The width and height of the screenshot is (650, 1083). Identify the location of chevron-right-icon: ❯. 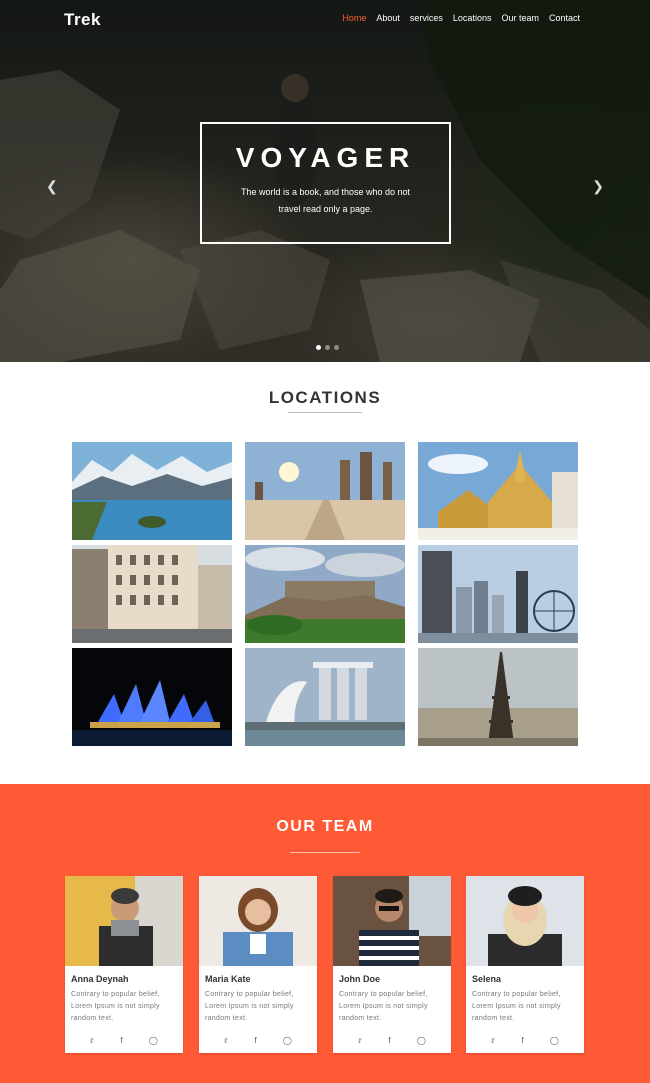
(598, 186).